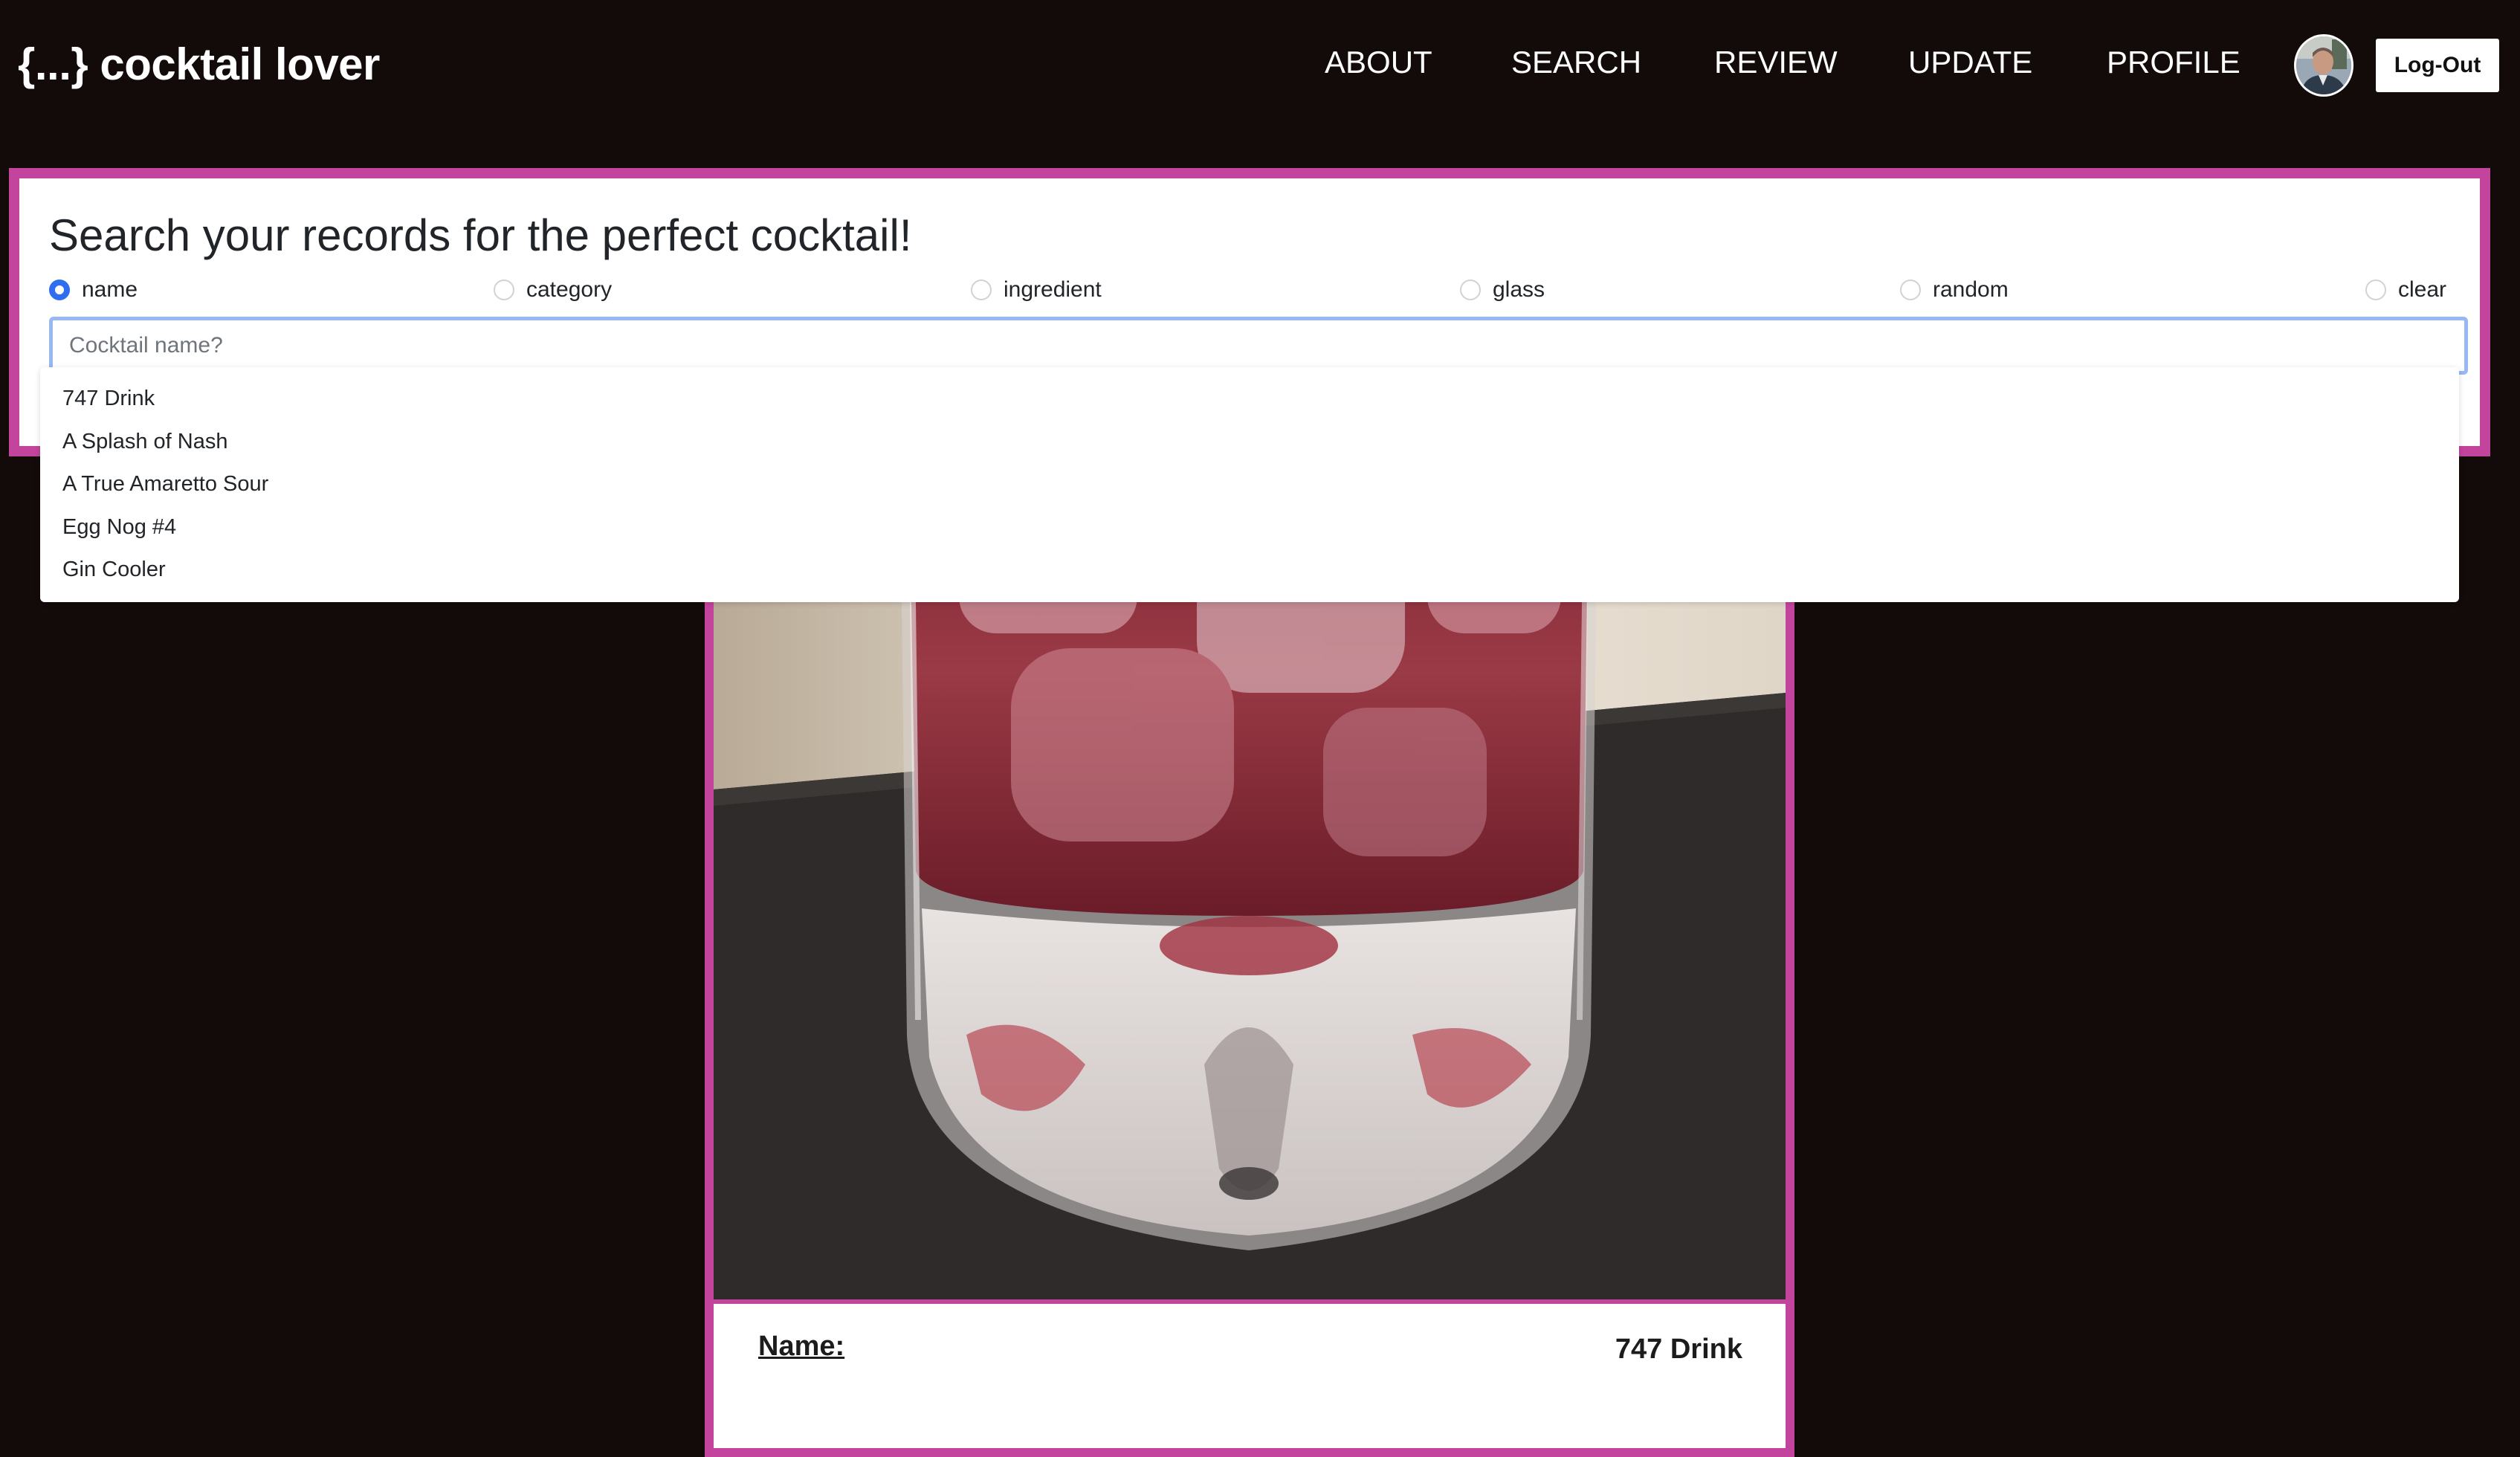  I want to click on card-info: Name: 747 Drink, so click(1250, 1376).